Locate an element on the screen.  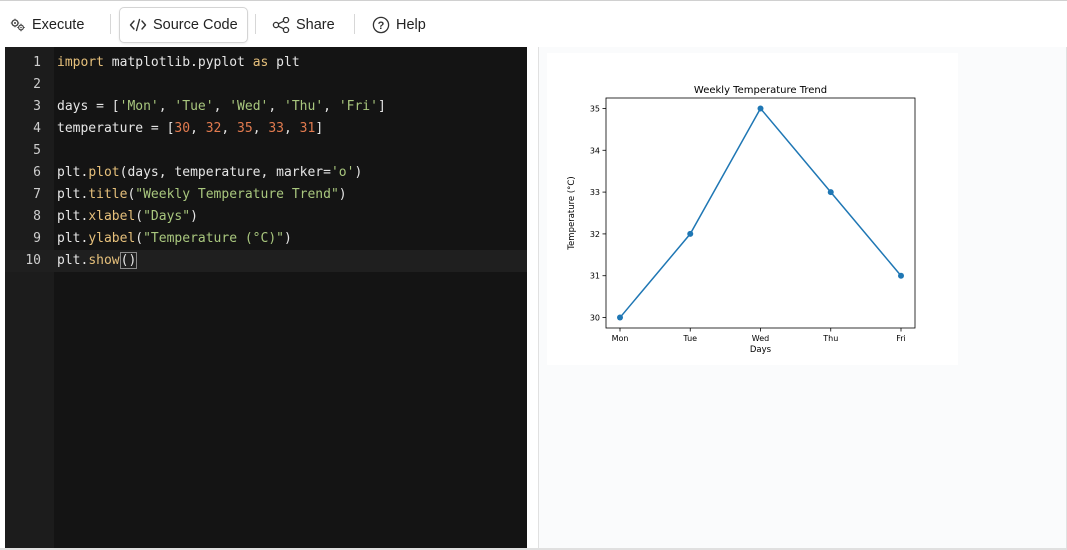
y-tick-label: 34 is located at coordinates (595, 150).